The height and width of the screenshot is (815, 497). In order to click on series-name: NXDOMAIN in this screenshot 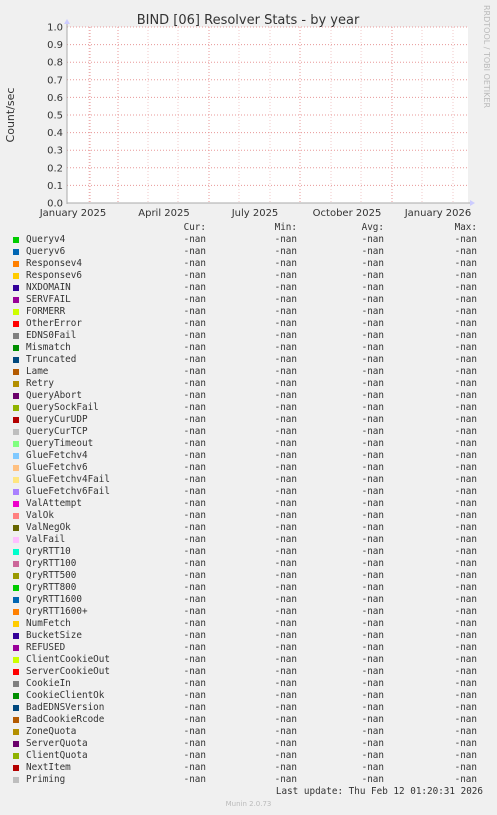, I will do `click(48, 287)`.